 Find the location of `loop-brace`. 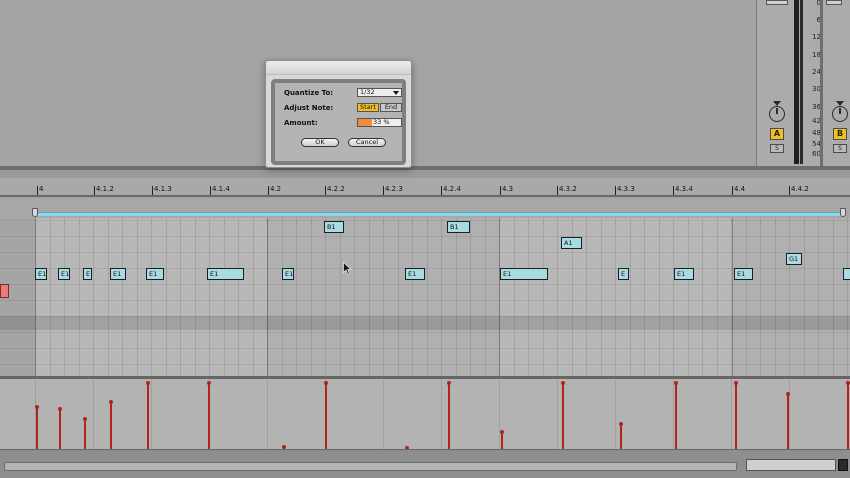

loop-brace is located at coordinates (439, 214).